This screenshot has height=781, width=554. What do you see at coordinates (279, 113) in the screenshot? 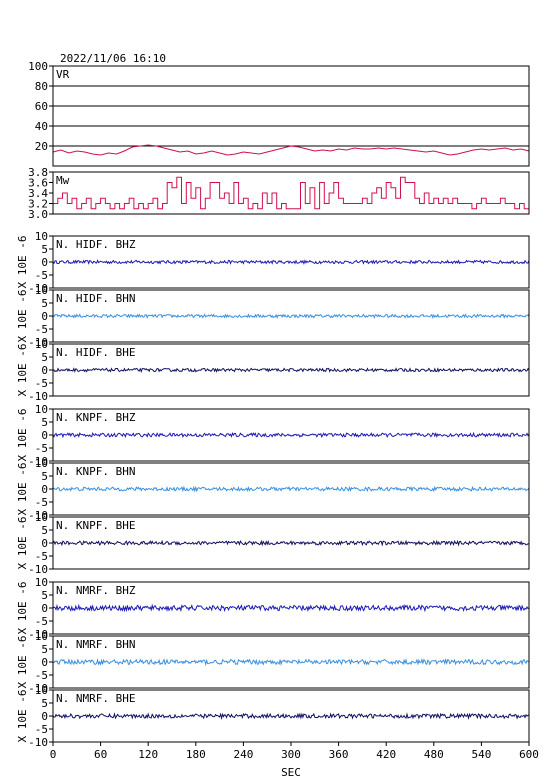
I see `panel-vr-0: 20 40 60 80 100 VR` at bounding box center [279, 113].